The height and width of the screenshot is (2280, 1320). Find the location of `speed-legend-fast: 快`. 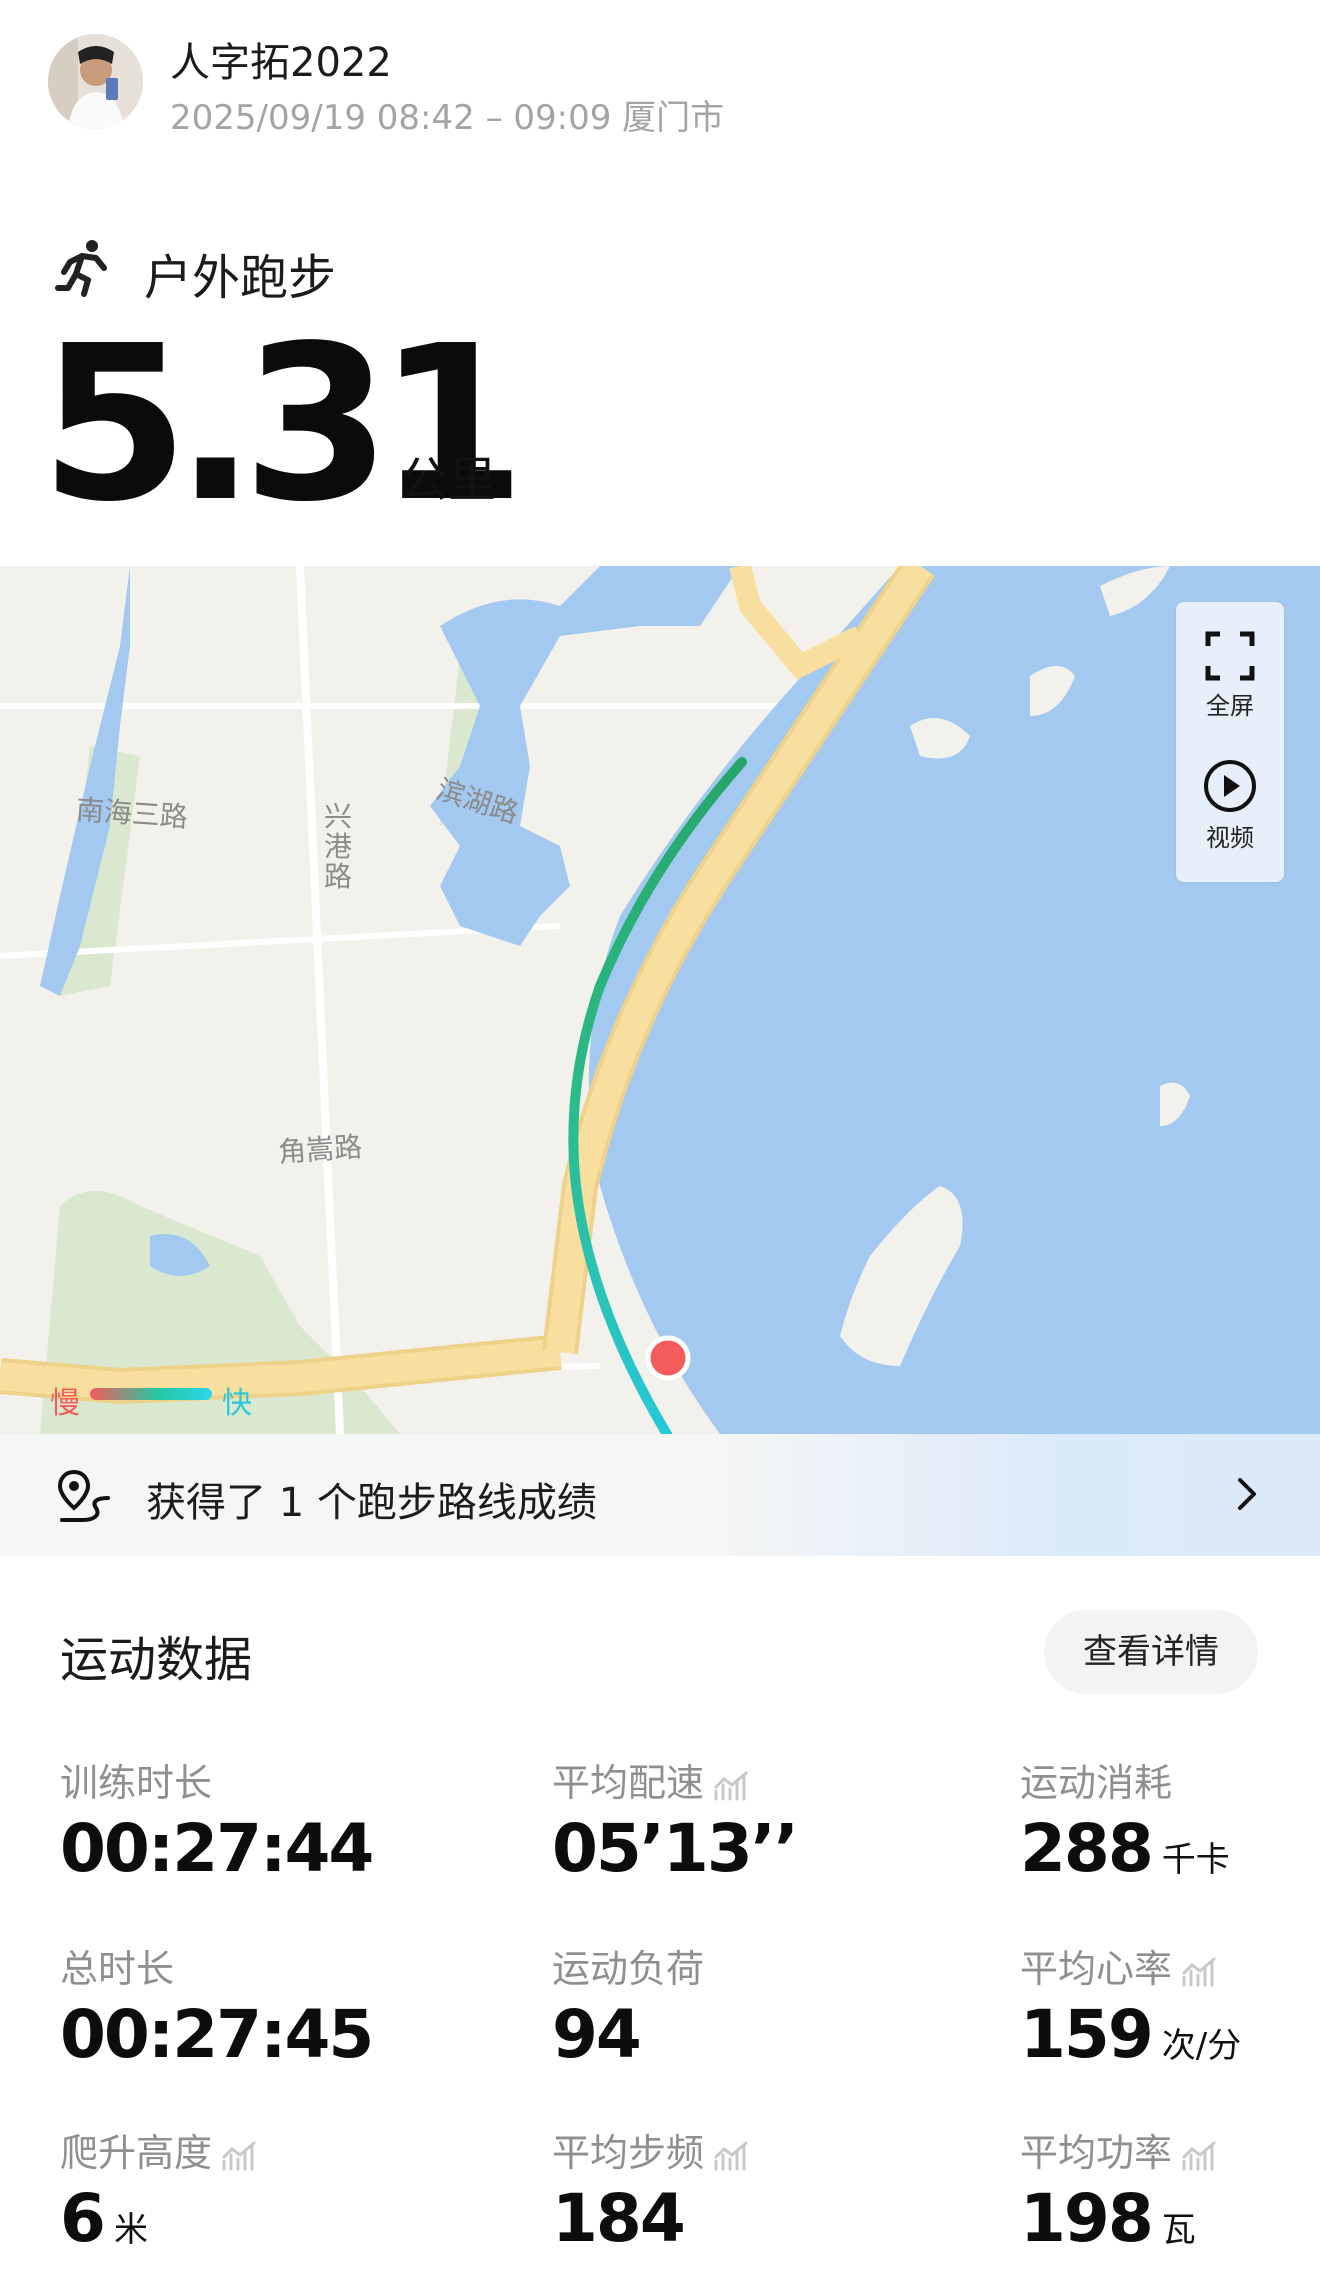

speed-legend-fast: 快 is located at coordinates (237, 1403).